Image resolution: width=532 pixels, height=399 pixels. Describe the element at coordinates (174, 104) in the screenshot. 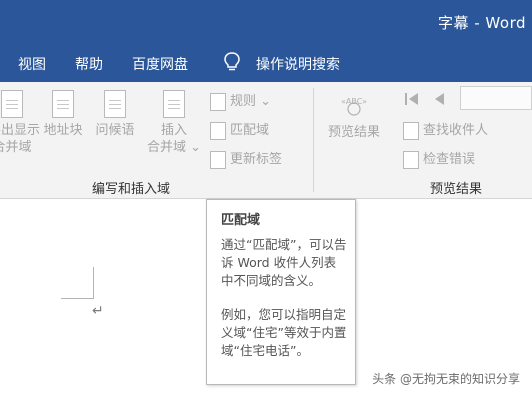

I see `document-table-icon` at that location.